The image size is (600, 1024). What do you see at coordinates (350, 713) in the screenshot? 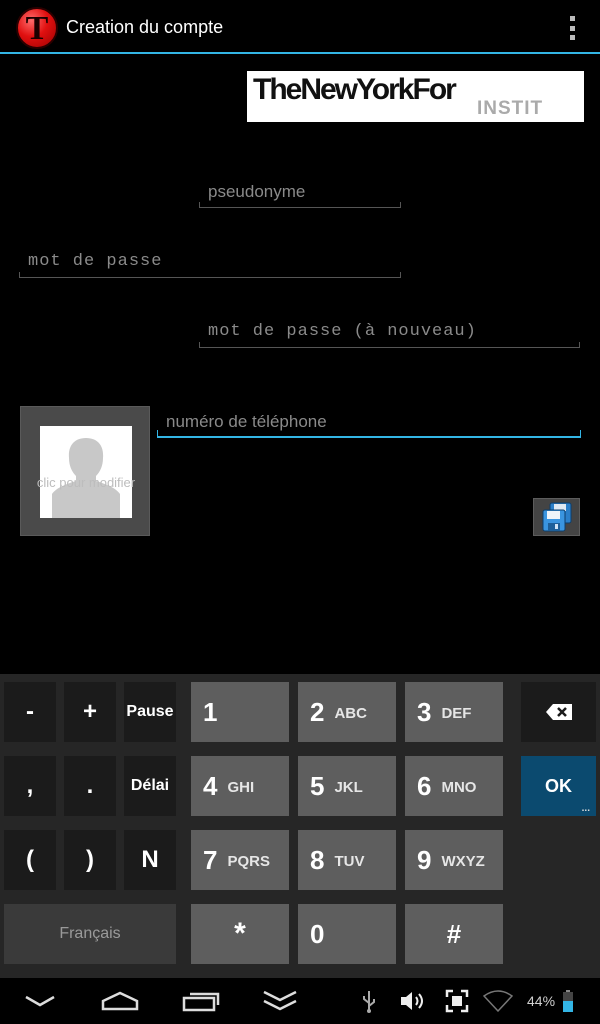
I see `key-2-letters: ABC` at bounding box center [350, 713].